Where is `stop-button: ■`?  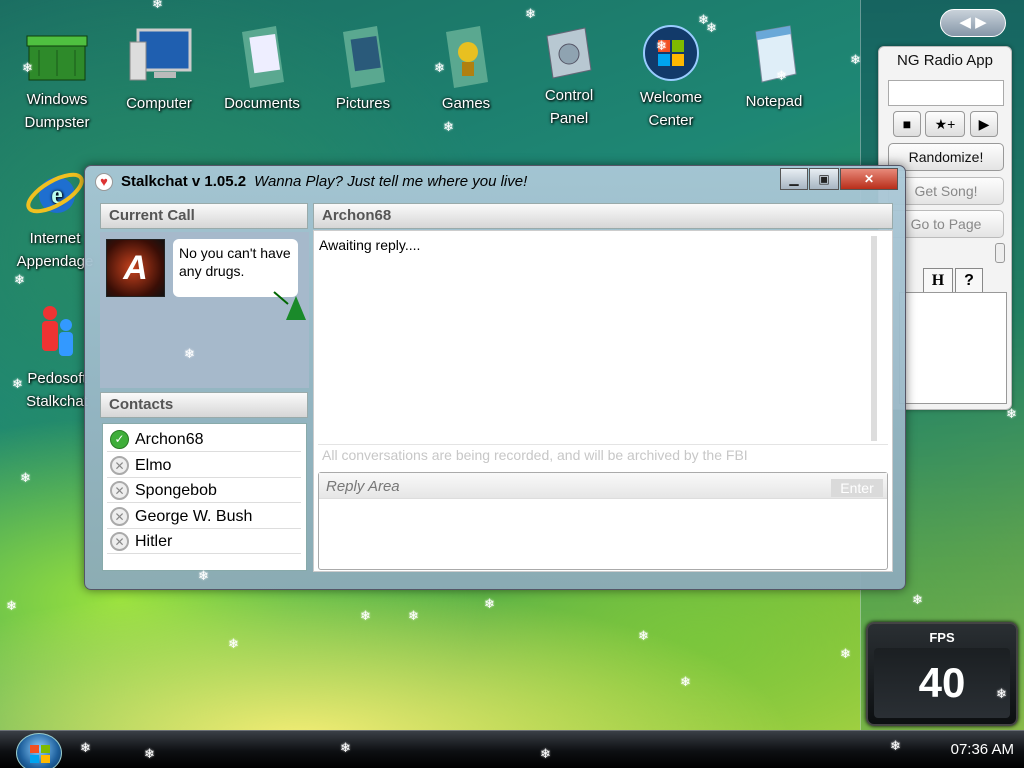 stop-button: ■ is located at coordinates (907, 124).